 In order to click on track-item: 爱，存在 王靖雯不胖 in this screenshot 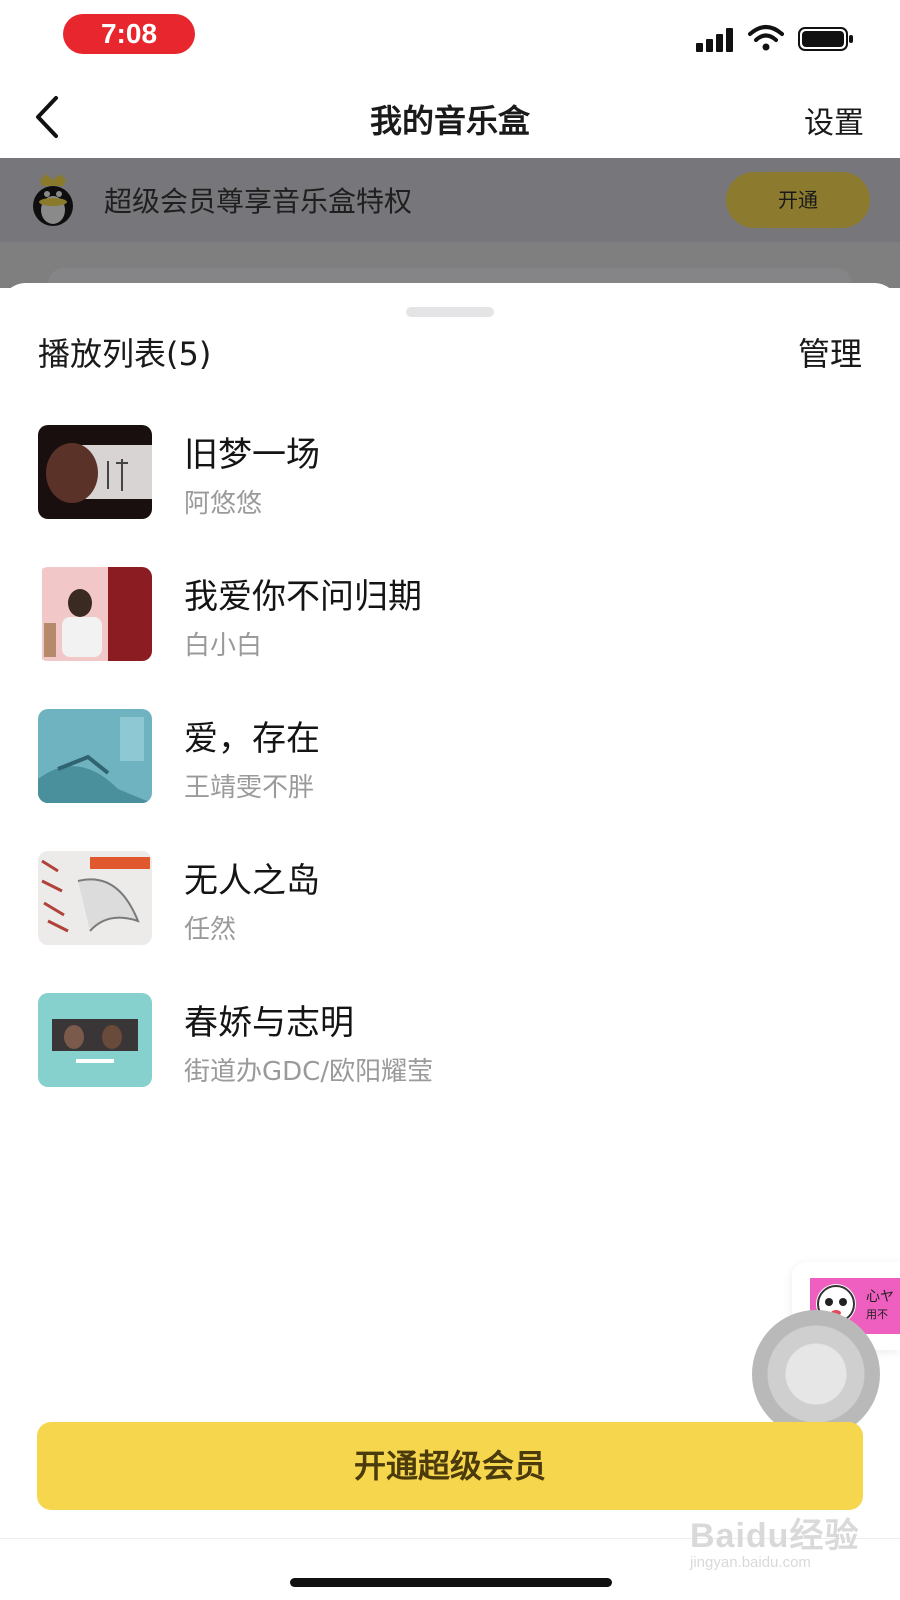, I will do `click(450, 780)`.